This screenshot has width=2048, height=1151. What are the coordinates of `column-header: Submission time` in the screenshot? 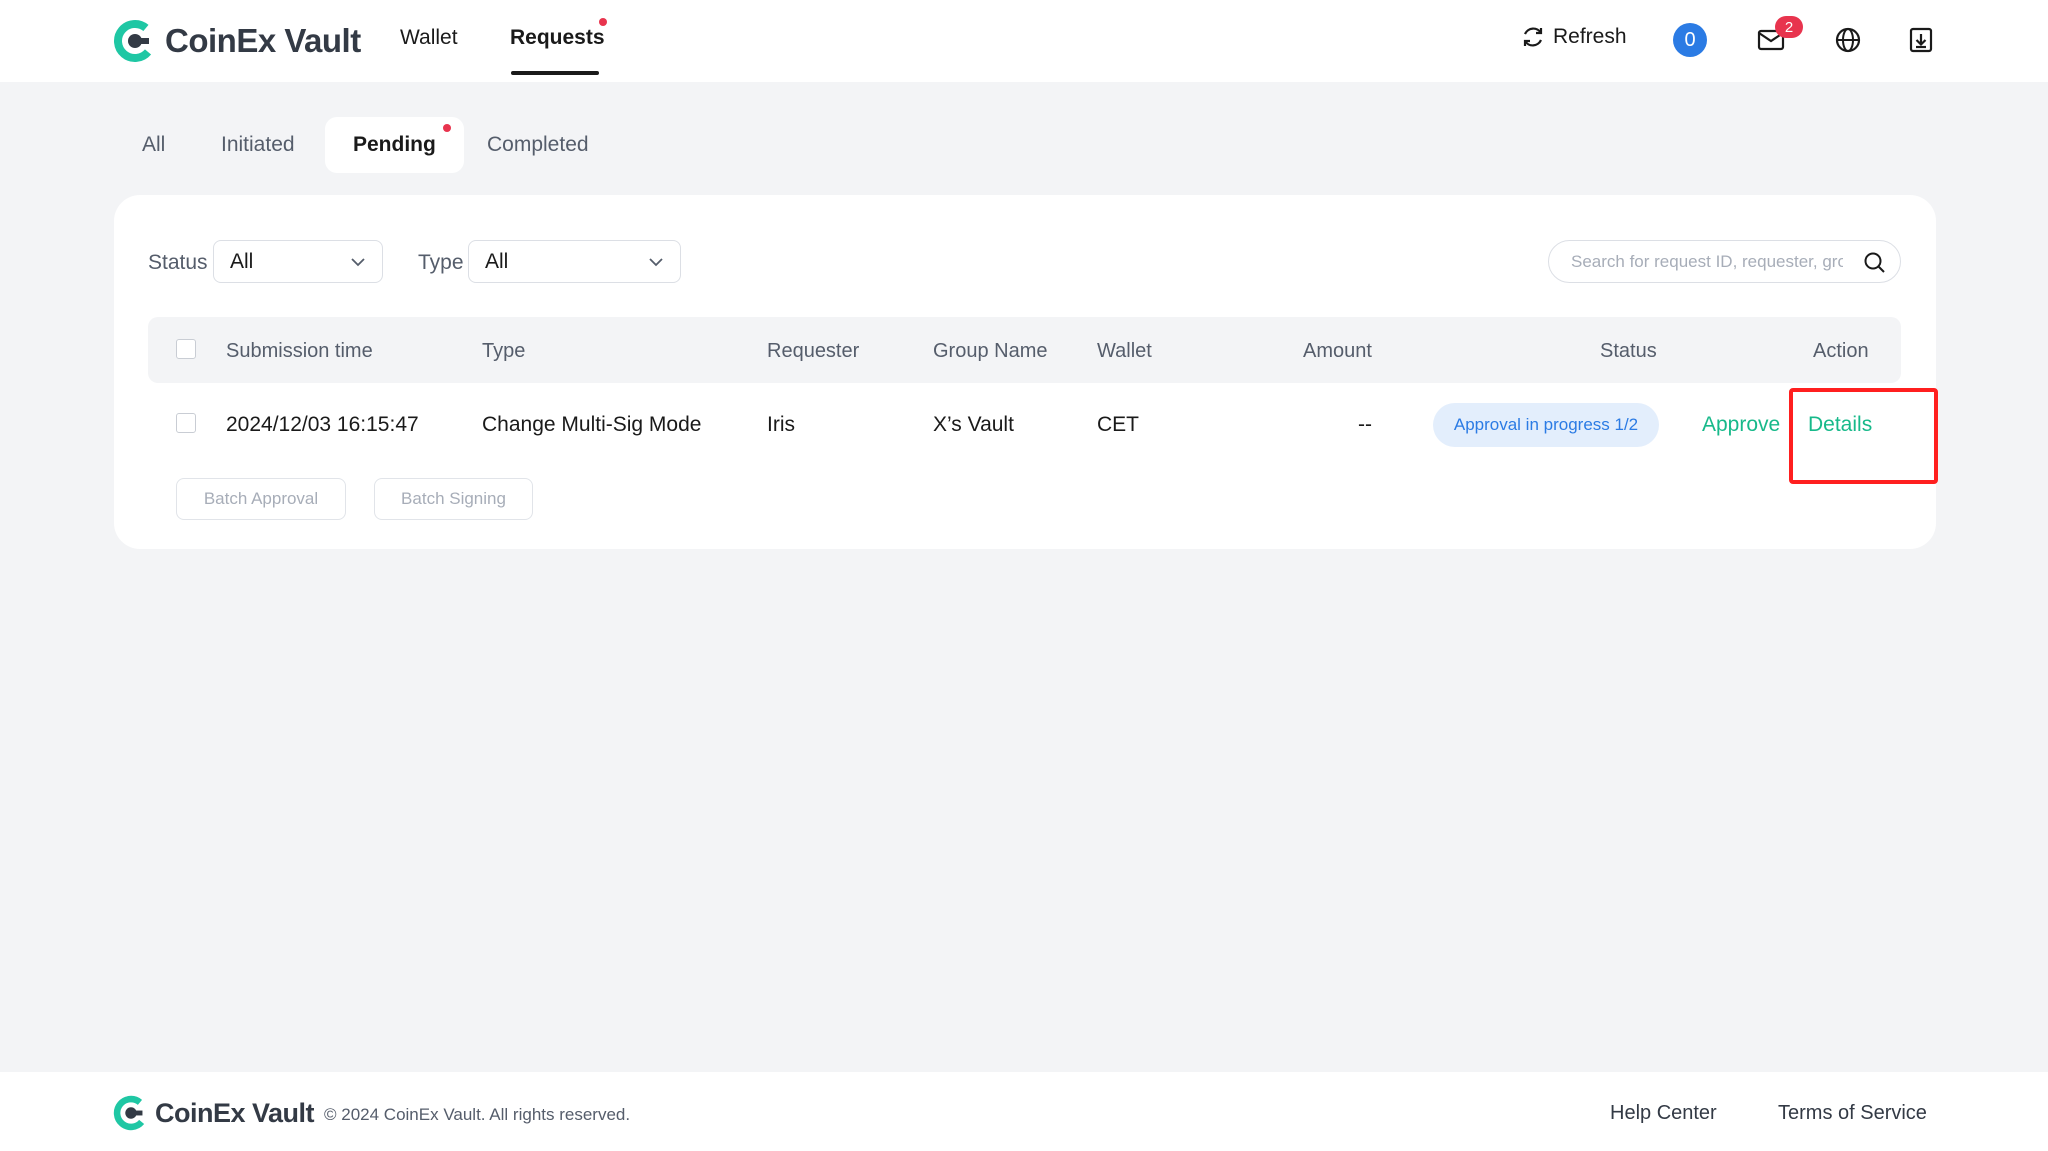 It's located at (299, 351).